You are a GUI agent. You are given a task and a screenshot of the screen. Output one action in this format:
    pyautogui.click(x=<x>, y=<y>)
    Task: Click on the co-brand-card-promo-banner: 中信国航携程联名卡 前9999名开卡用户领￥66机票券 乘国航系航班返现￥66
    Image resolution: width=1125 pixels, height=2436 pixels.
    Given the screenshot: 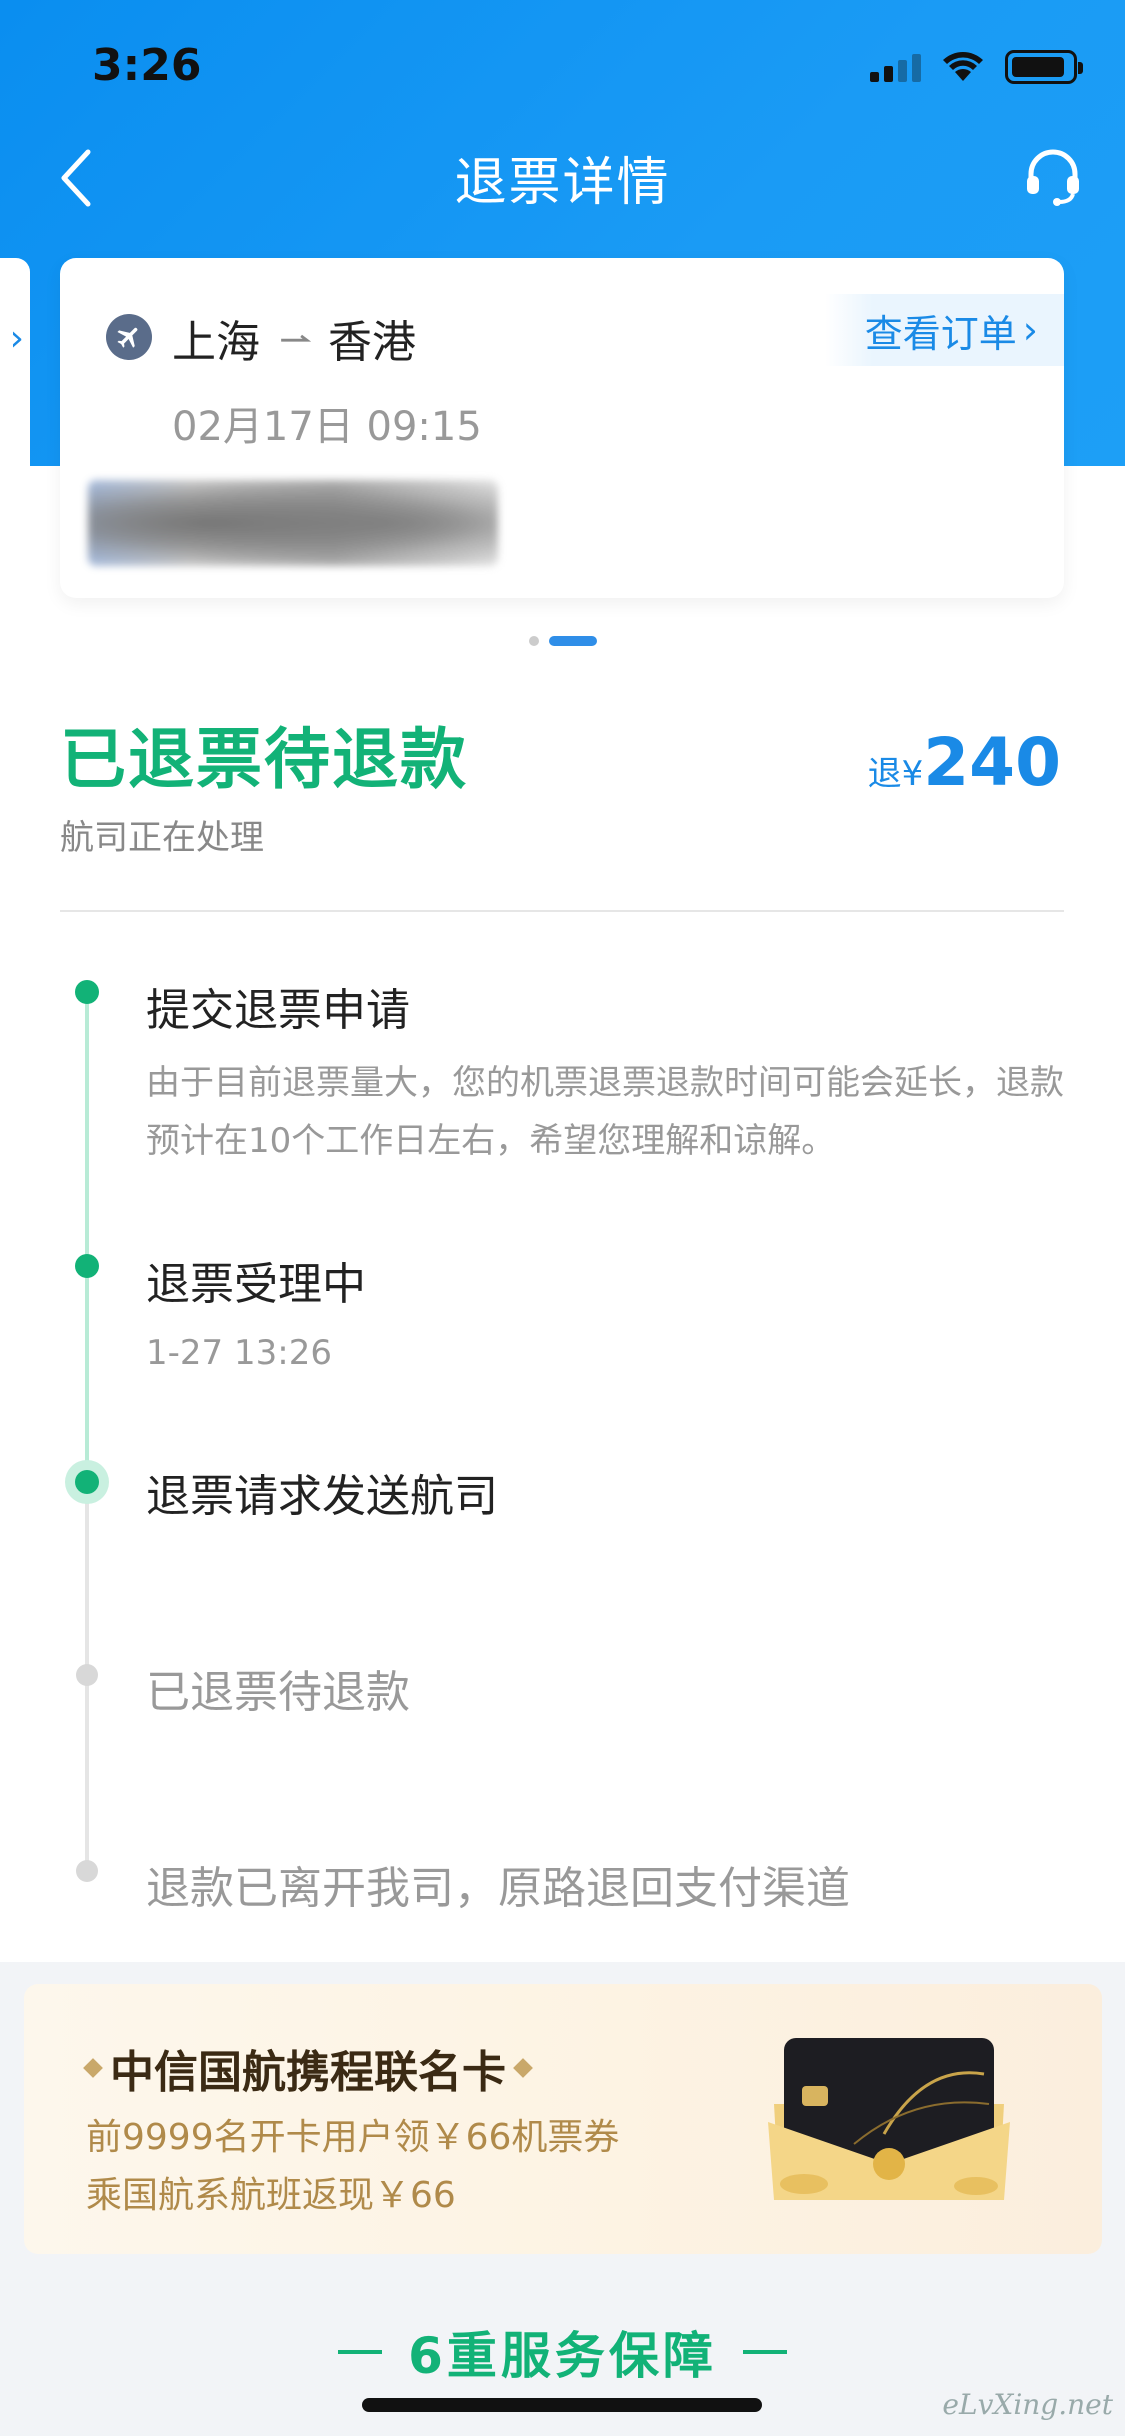 What is the action you would take?
    pyautogui.click(x=563, y=2119)
    